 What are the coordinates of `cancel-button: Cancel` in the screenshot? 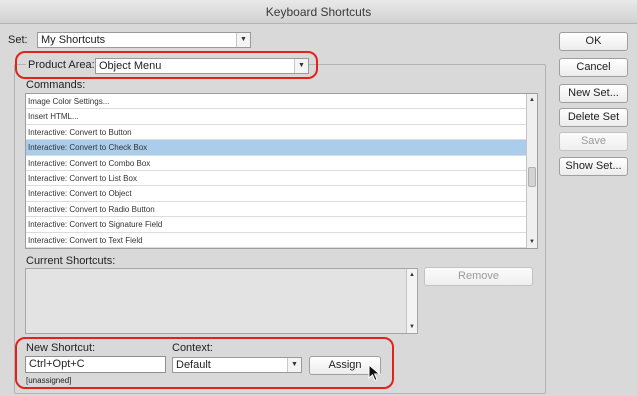 It's located at (593, 67).